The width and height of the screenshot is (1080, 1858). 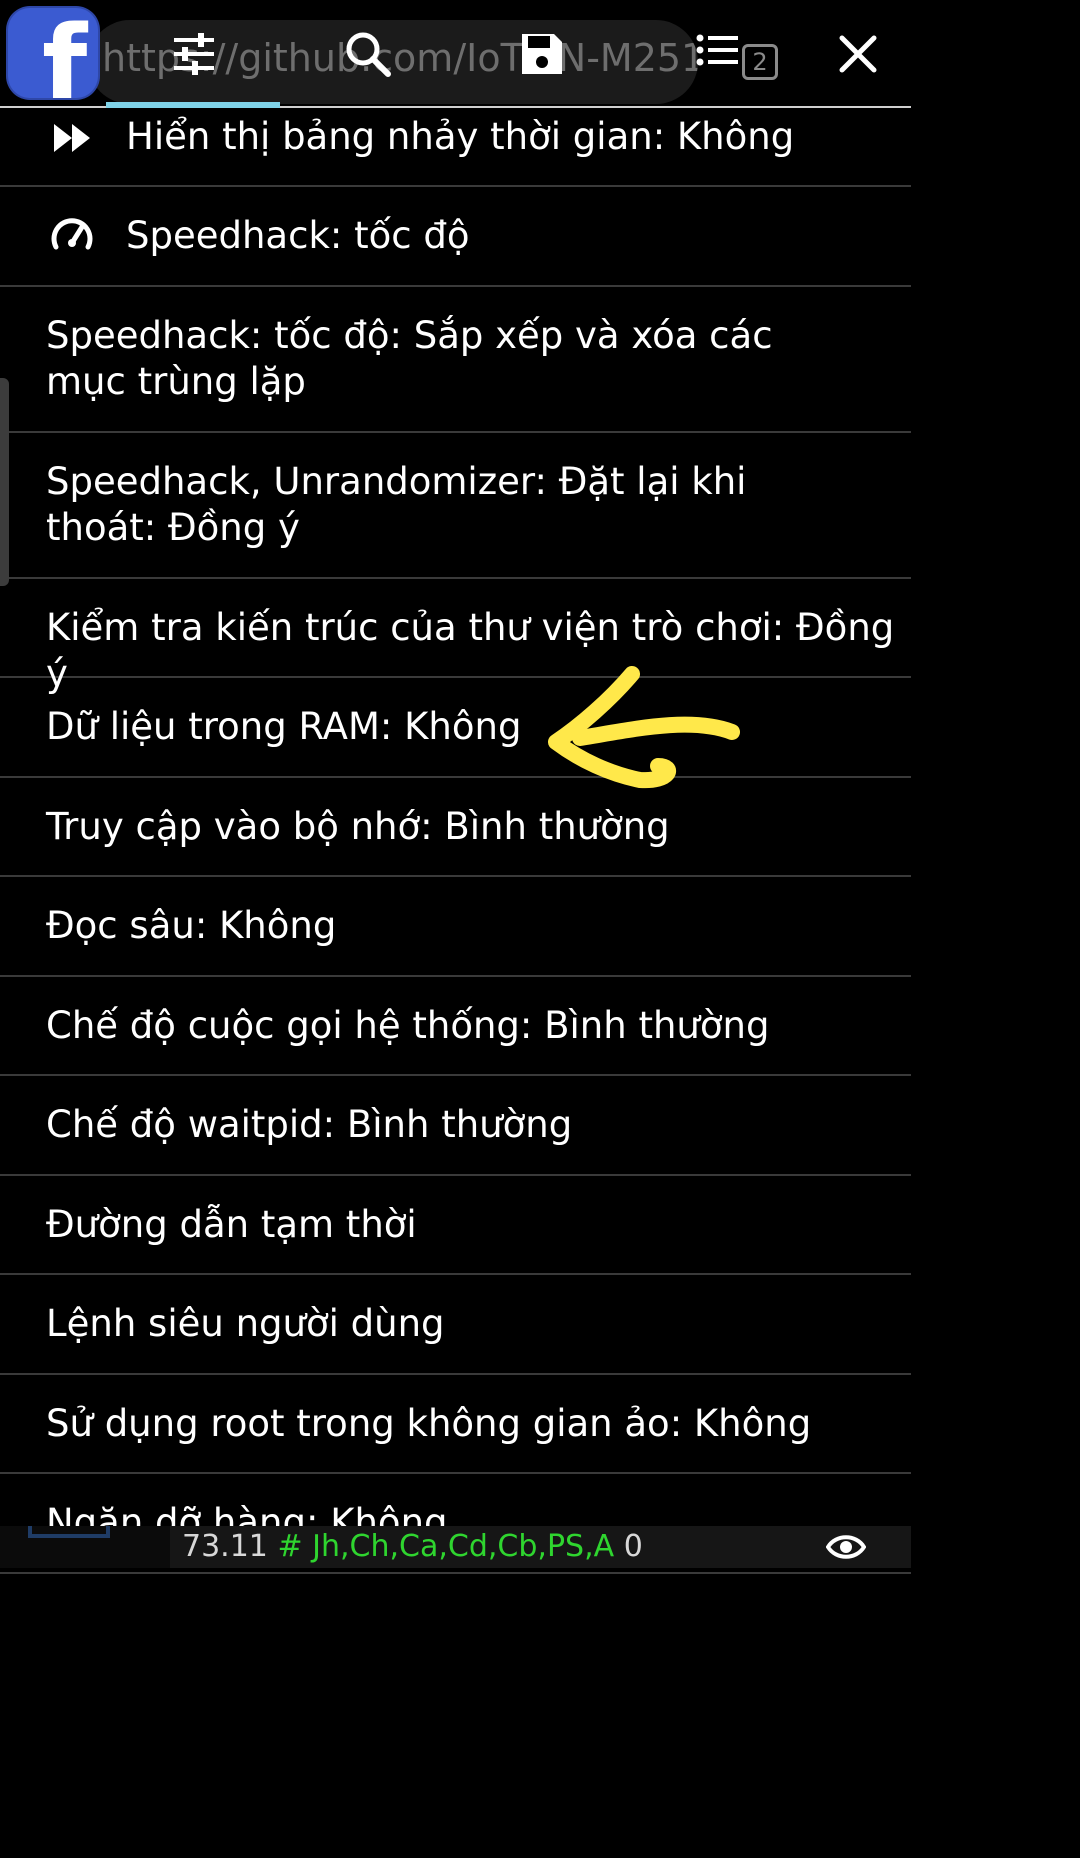 I want to click on status-left-area, so click(x=84, y=1547).